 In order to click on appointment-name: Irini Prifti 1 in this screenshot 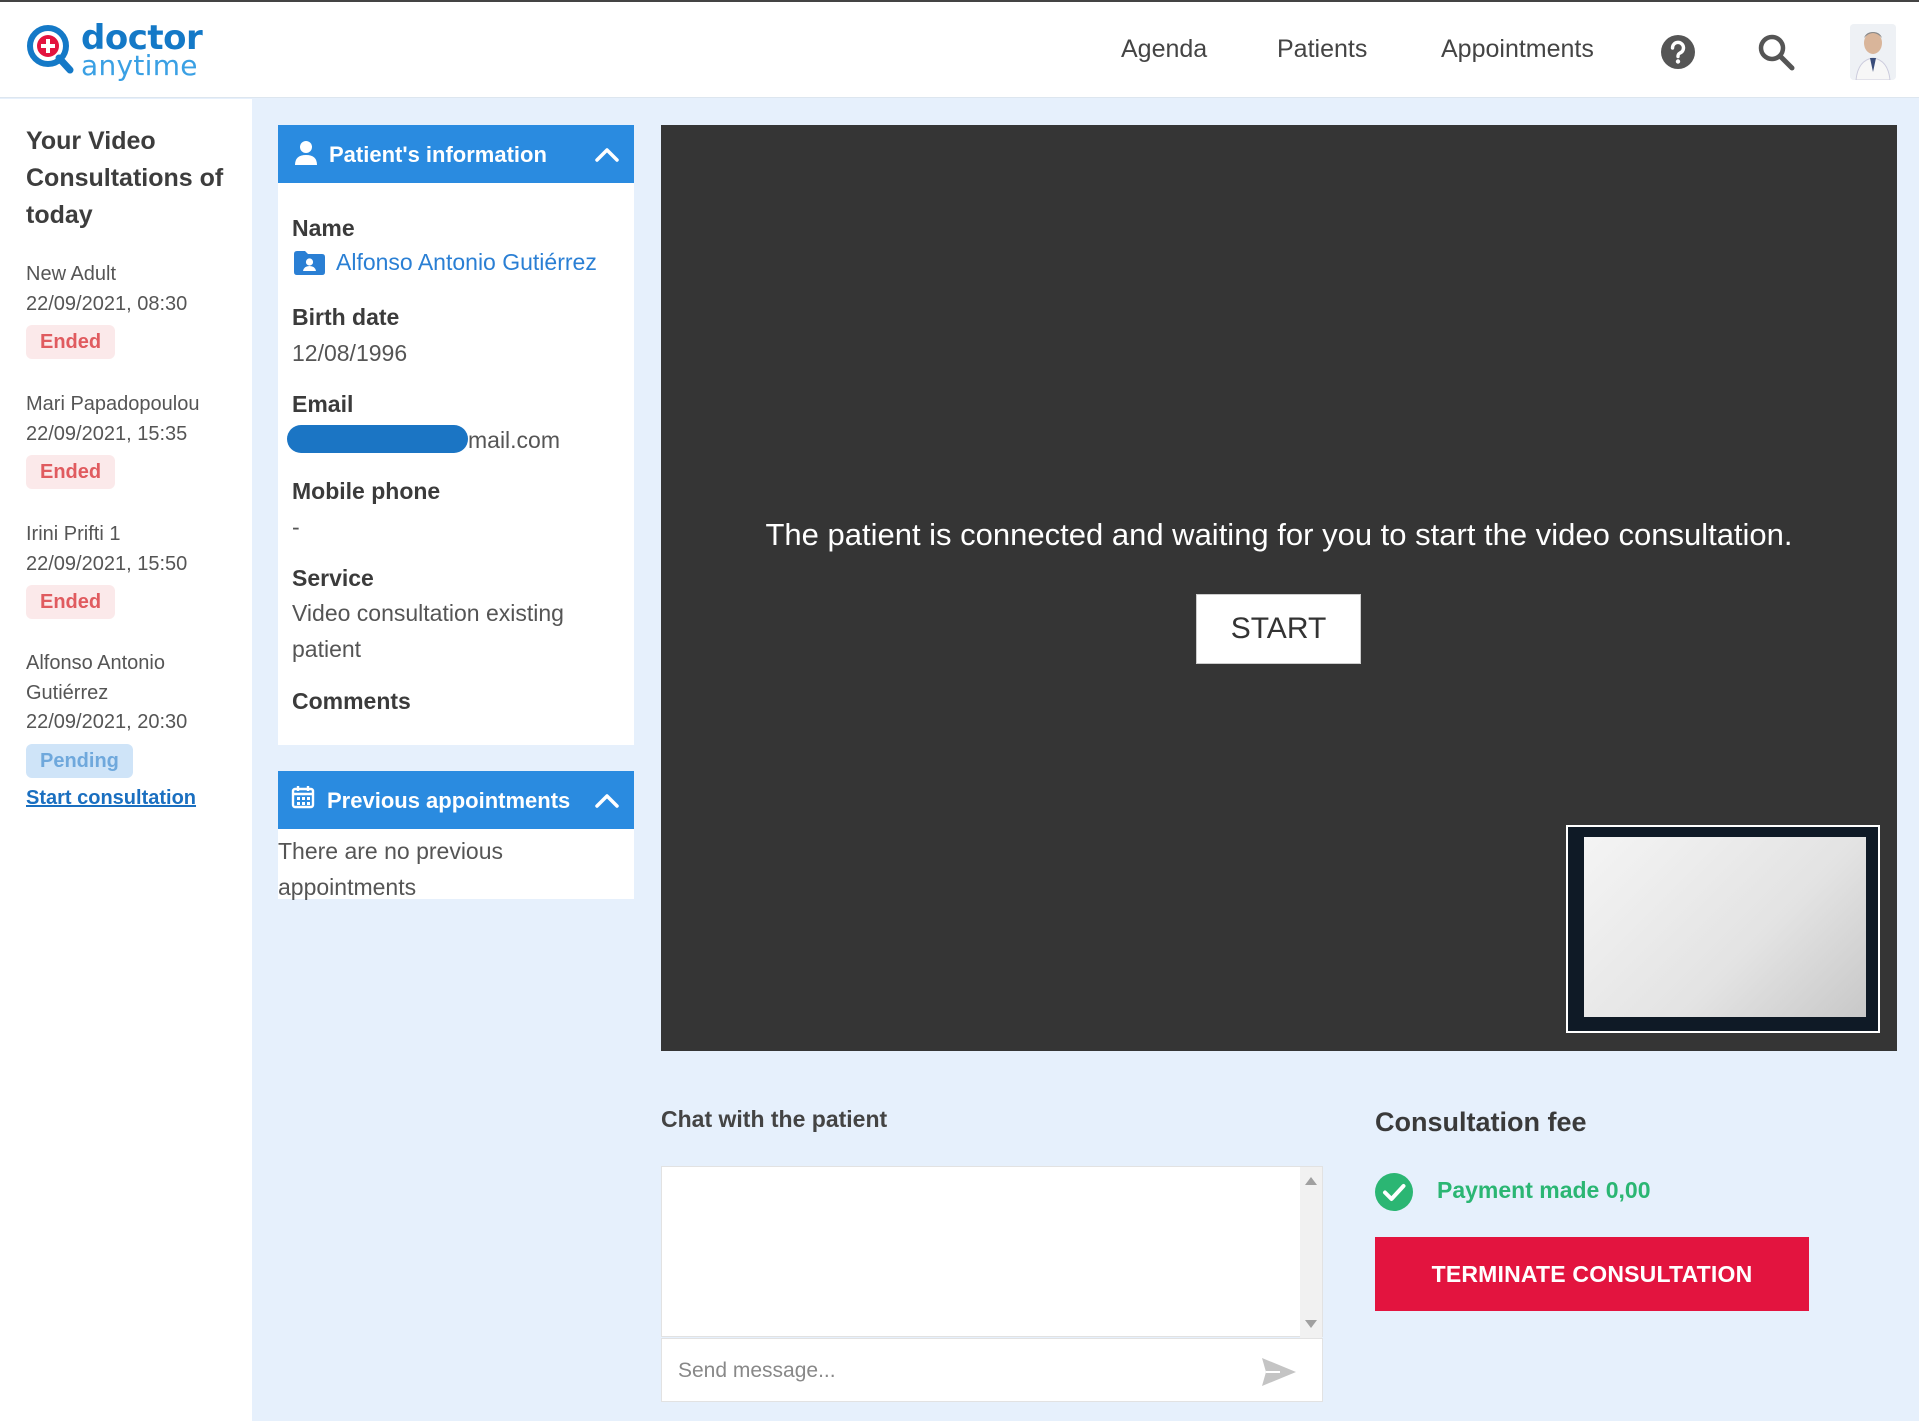, I will do `click(73, 534)`.